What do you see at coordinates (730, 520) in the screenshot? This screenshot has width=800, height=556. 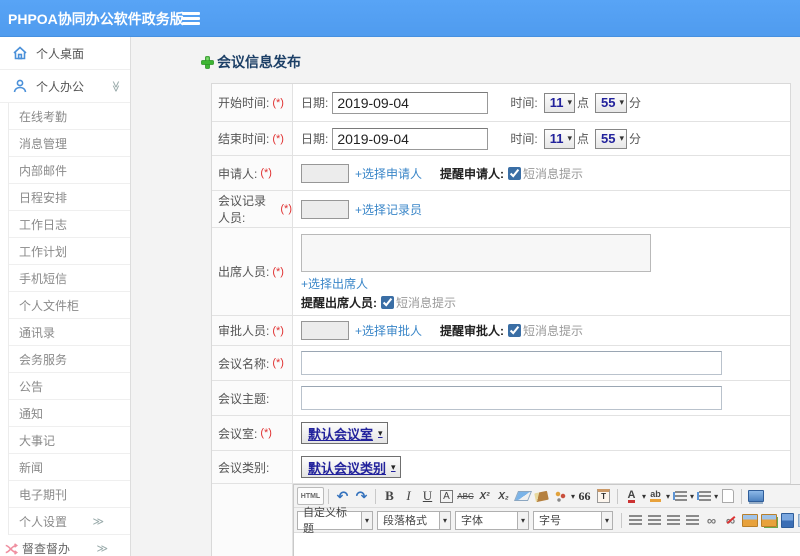 I see `unlink-icon: ∞` at bounding box center [730, 520].